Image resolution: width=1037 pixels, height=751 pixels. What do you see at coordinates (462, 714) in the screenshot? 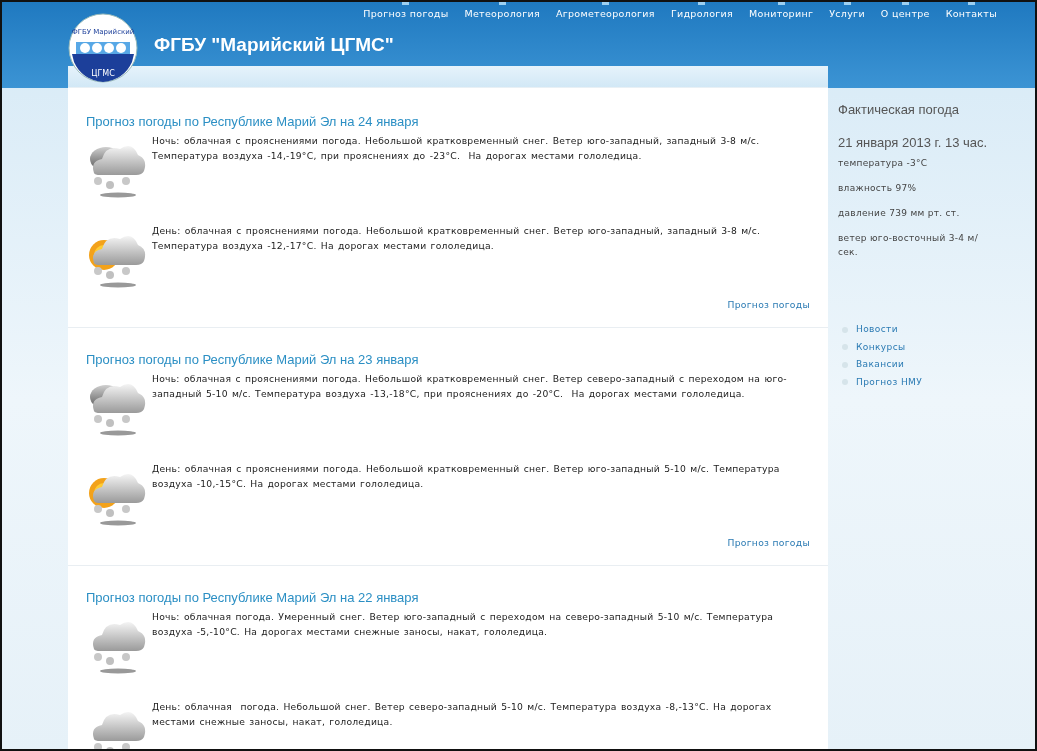
I see `forecast-text: День: облачная погода. Небольшой снег. Ветер северо-западный 5-10 м/с. Температура воздуха -8,-13°С. На дорогах местами снежные заносы, накат, гололедица.` at bounding box center [462, 714].